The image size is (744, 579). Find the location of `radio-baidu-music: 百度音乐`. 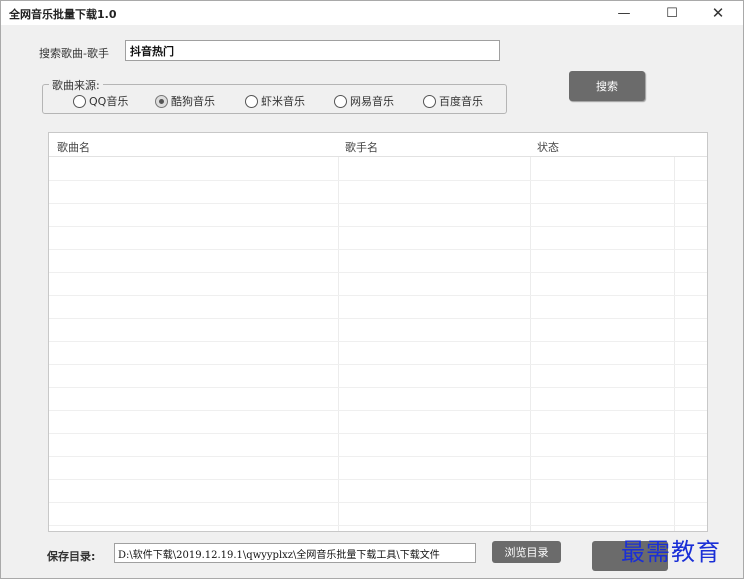

radio-baidu-music: 百度音乐 is located at coordinates (453, 101).